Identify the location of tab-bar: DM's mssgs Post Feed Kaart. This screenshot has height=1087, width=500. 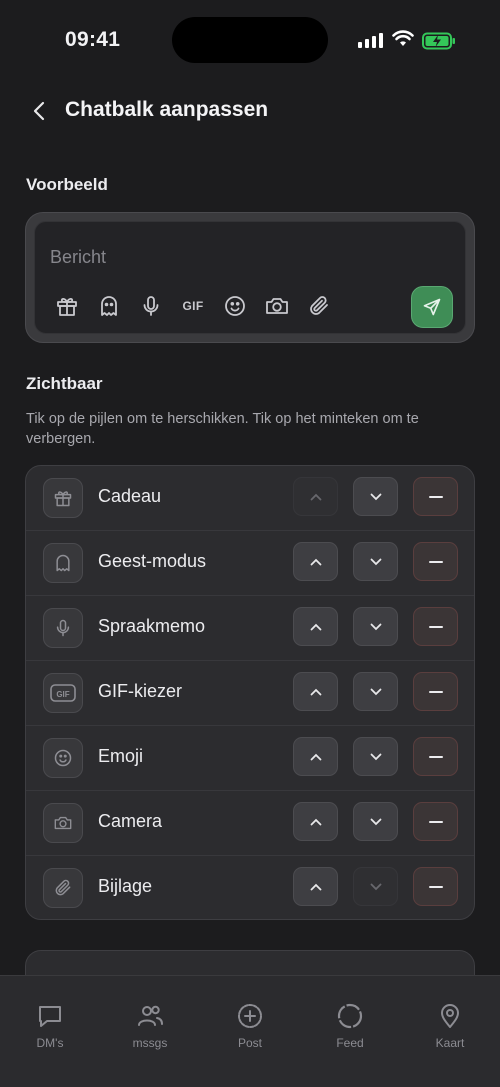
(250, 1031).